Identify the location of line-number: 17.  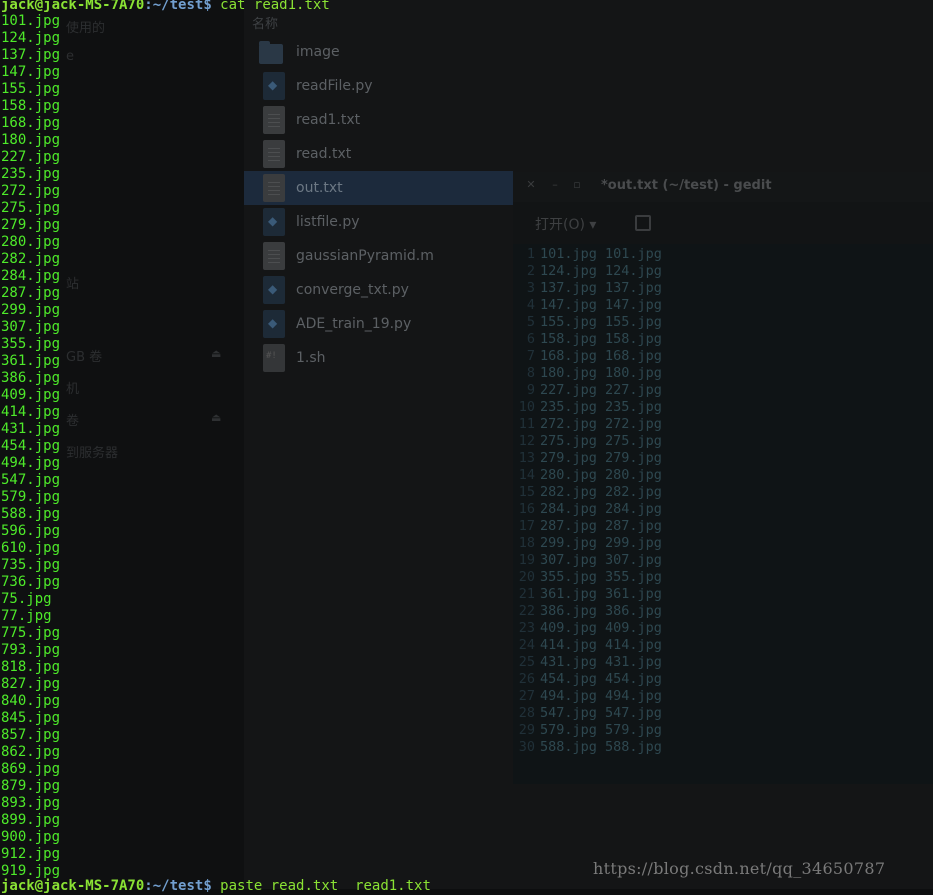
(526, 526).